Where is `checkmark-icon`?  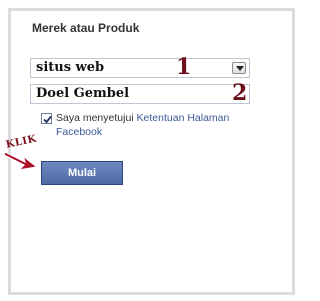
checkmark-icon is located at coordinates (47, 119).